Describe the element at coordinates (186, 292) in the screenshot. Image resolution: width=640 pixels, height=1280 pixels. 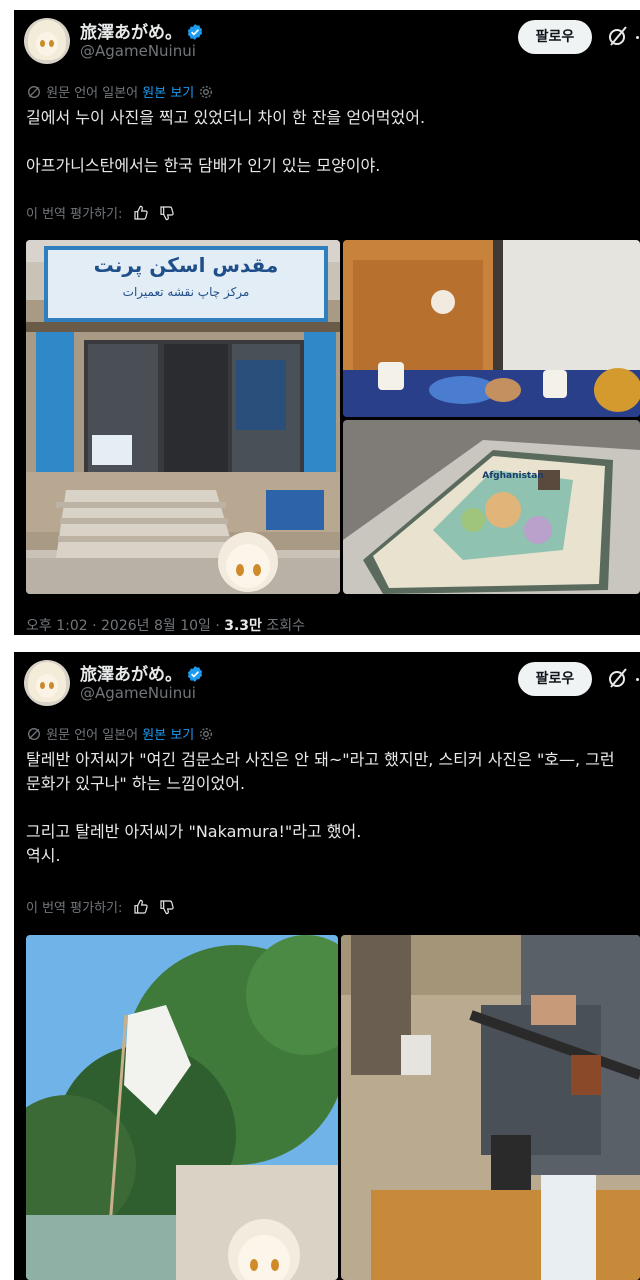
I see `shop-sign-sub: مرکز چاپ نقشه تعمیرات` at that location.